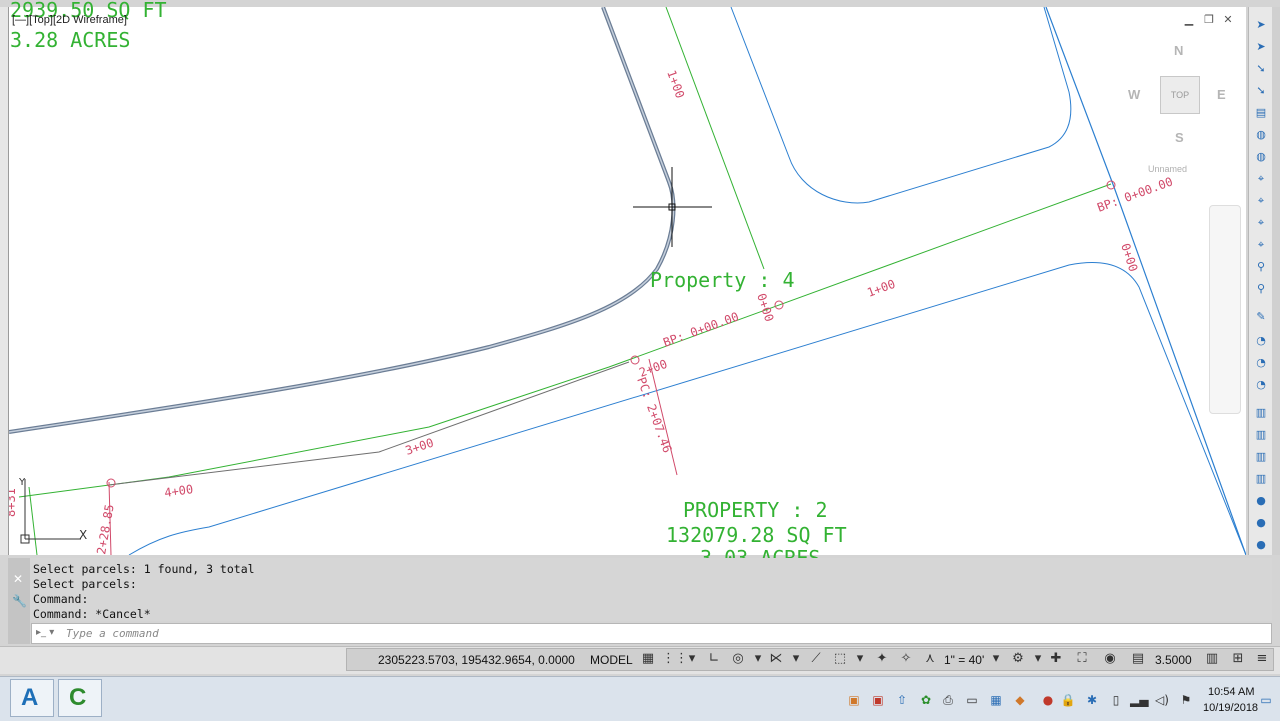 The height and width of the screenshot is (721, 1280). What do you see at coordinates (722, 280) in the screenshot?
I see `property-4-label: Property : 4` at bounding box center [722, 280].